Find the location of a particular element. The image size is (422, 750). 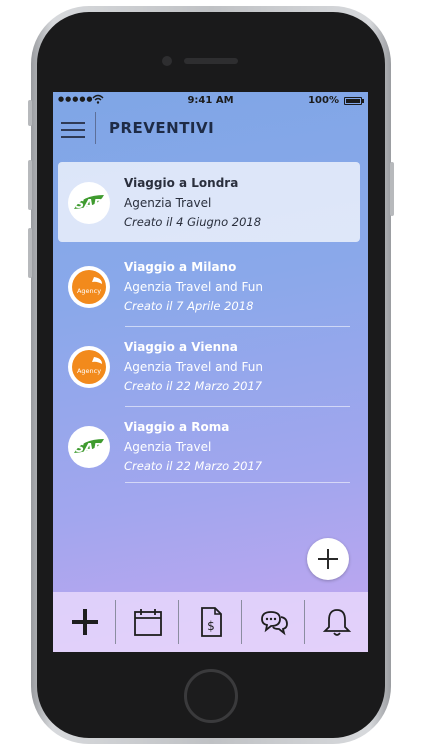

bell-icon is located at coordinates (337, 622).